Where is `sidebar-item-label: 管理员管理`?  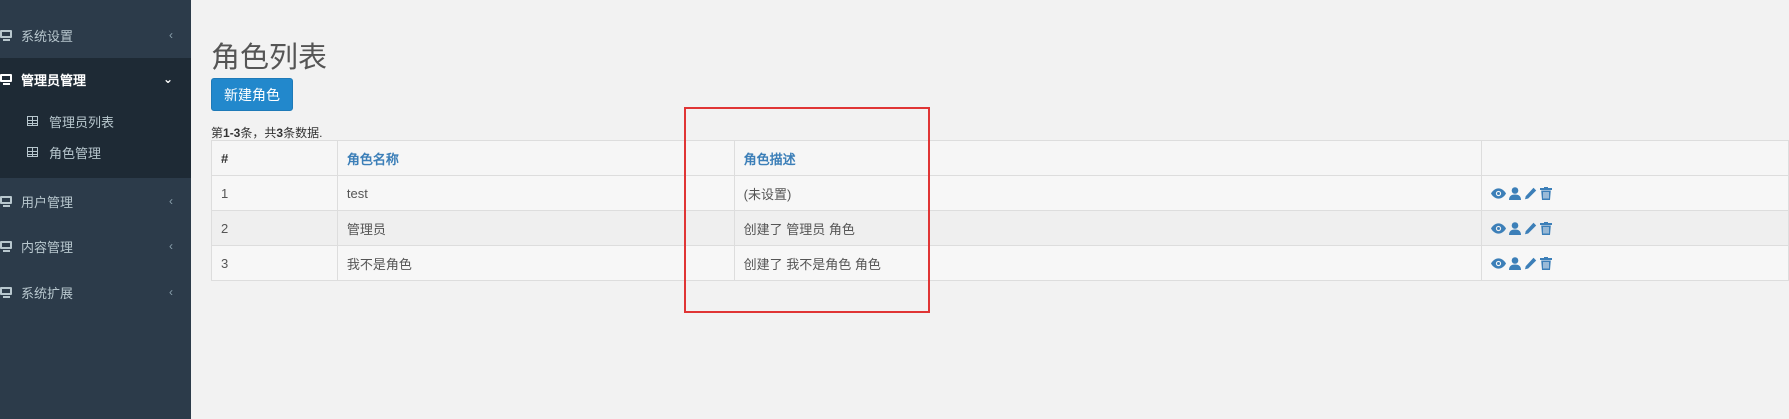 sidebar-item-label: 管理员管理 is located at coordinates (54, 80).